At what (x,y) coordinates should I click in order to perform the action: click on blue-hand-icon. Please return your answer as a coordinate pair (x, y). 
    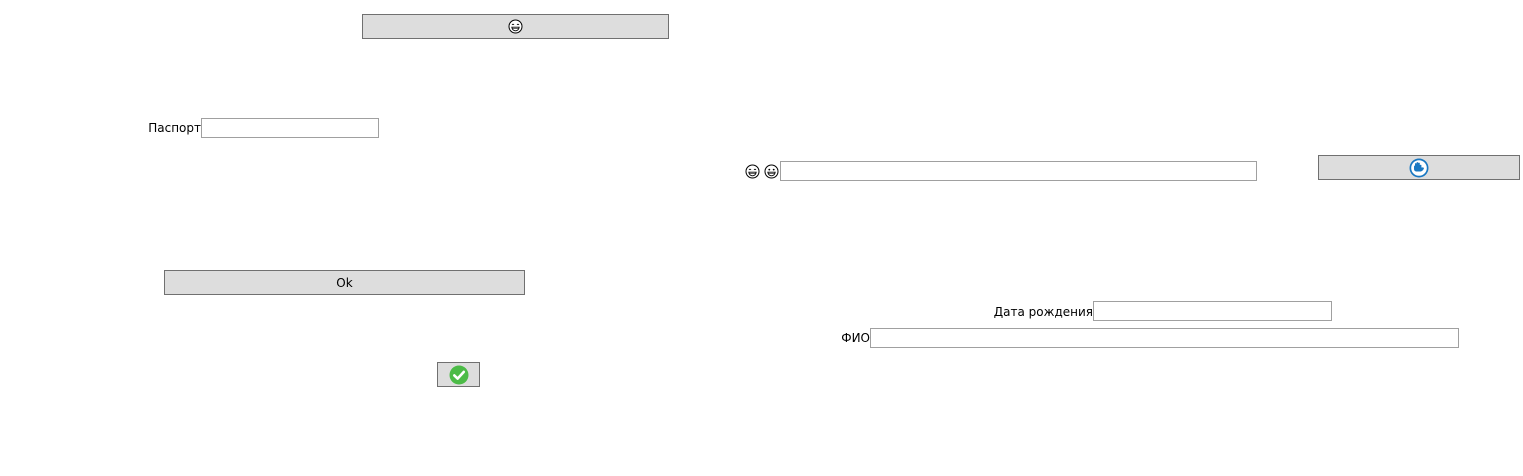
    Looking at the image, I should click on (1419, 168).